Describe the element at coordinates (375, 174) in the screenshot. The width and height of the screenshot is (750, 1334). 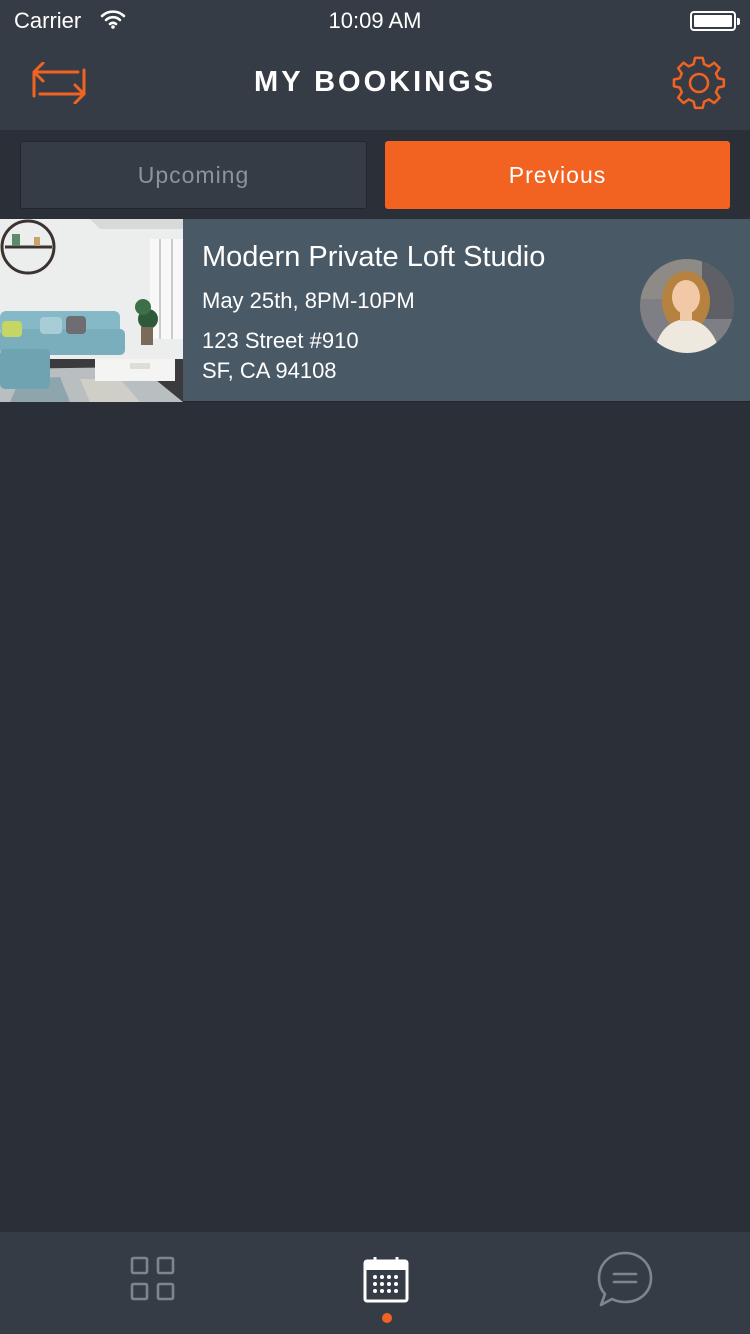
I see `booking-filter-tabs: Upcoming Previous` at that location.